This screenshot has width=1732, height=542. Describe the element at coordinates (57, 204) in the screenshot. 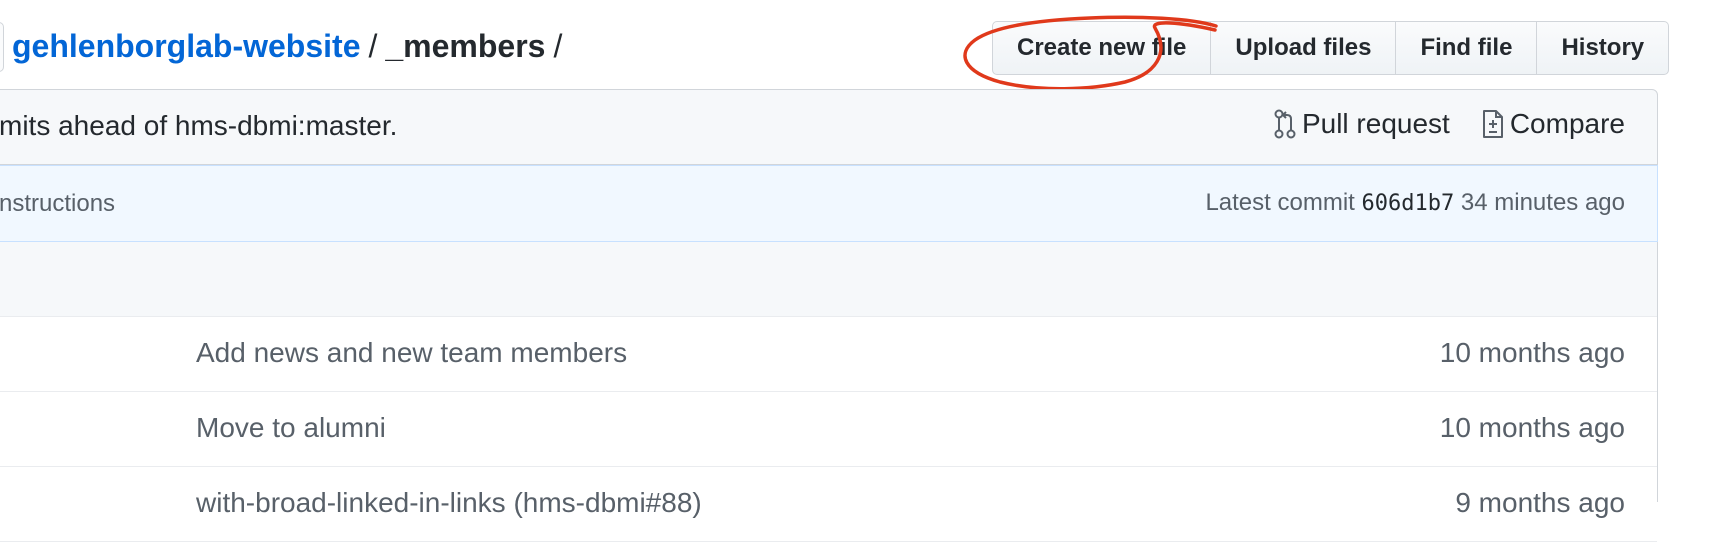

I see `latest-commit-message: nstructions` at that location.